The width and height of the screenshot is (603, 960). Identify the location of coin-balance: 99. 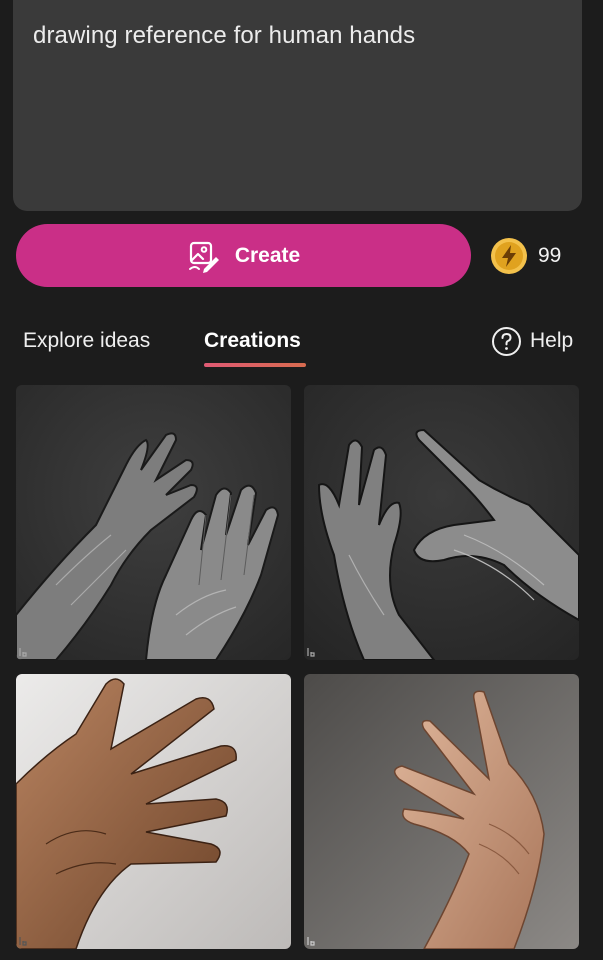
(525, 256).